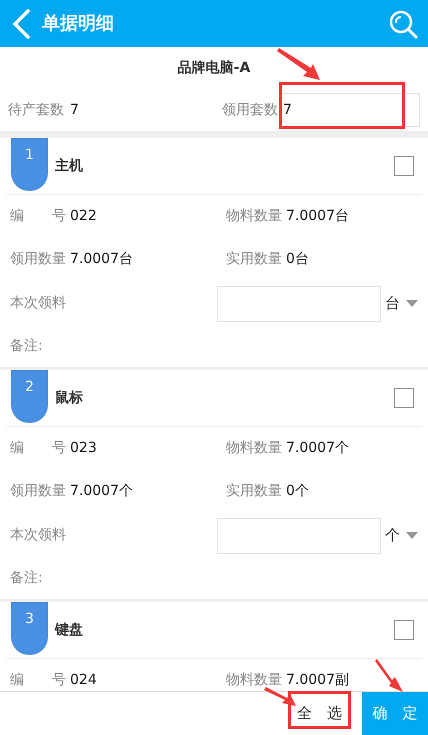  I want to click on page-title: 单据明细, so click(78, 24).